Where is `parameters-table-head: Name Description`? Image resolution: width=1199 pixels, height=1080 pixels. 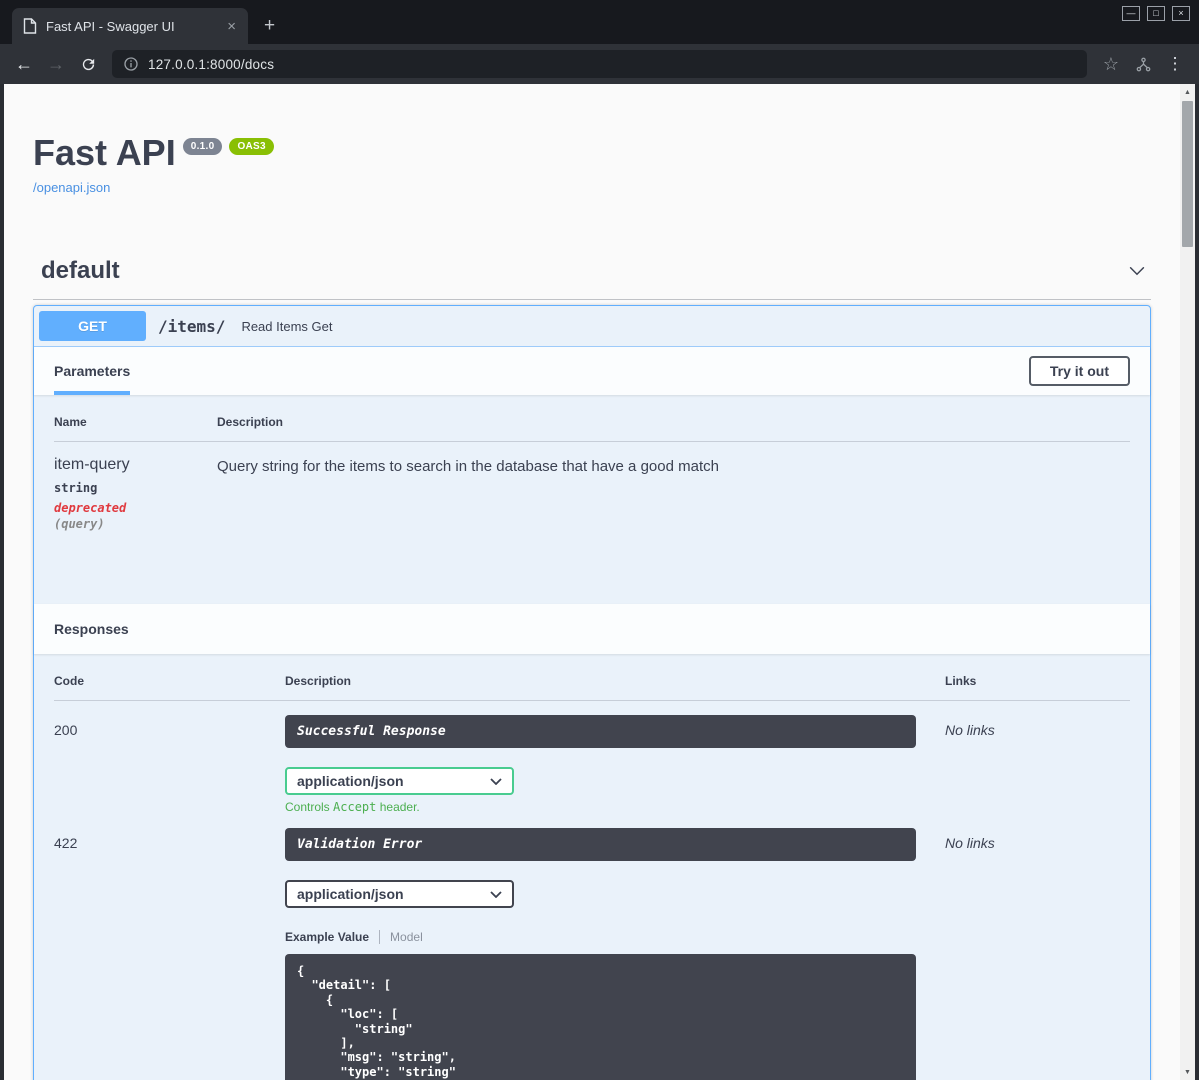 parameters-table-head: Name Description is located at coordinates (592, 428).